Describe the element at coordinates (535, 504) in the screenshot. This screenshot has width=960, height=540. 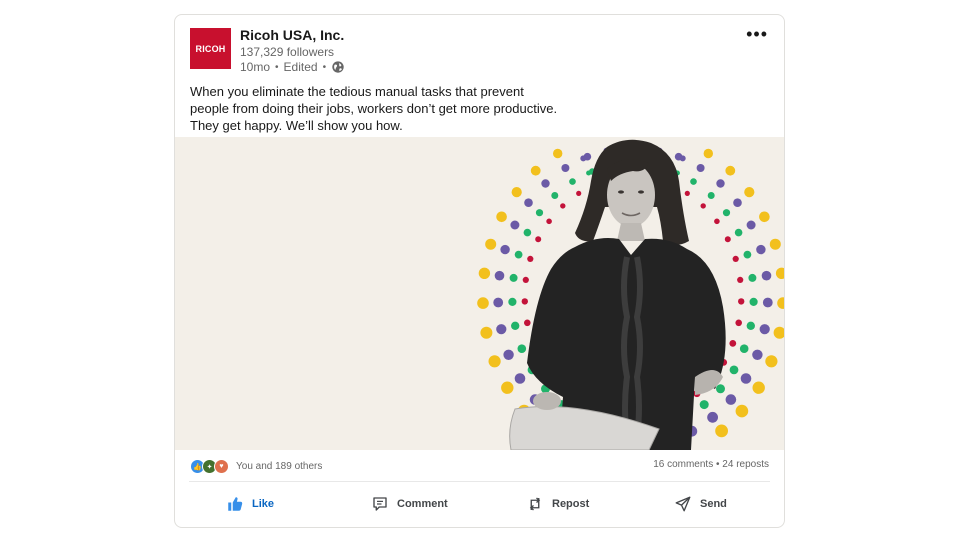
I see `repost-icon` at that location.